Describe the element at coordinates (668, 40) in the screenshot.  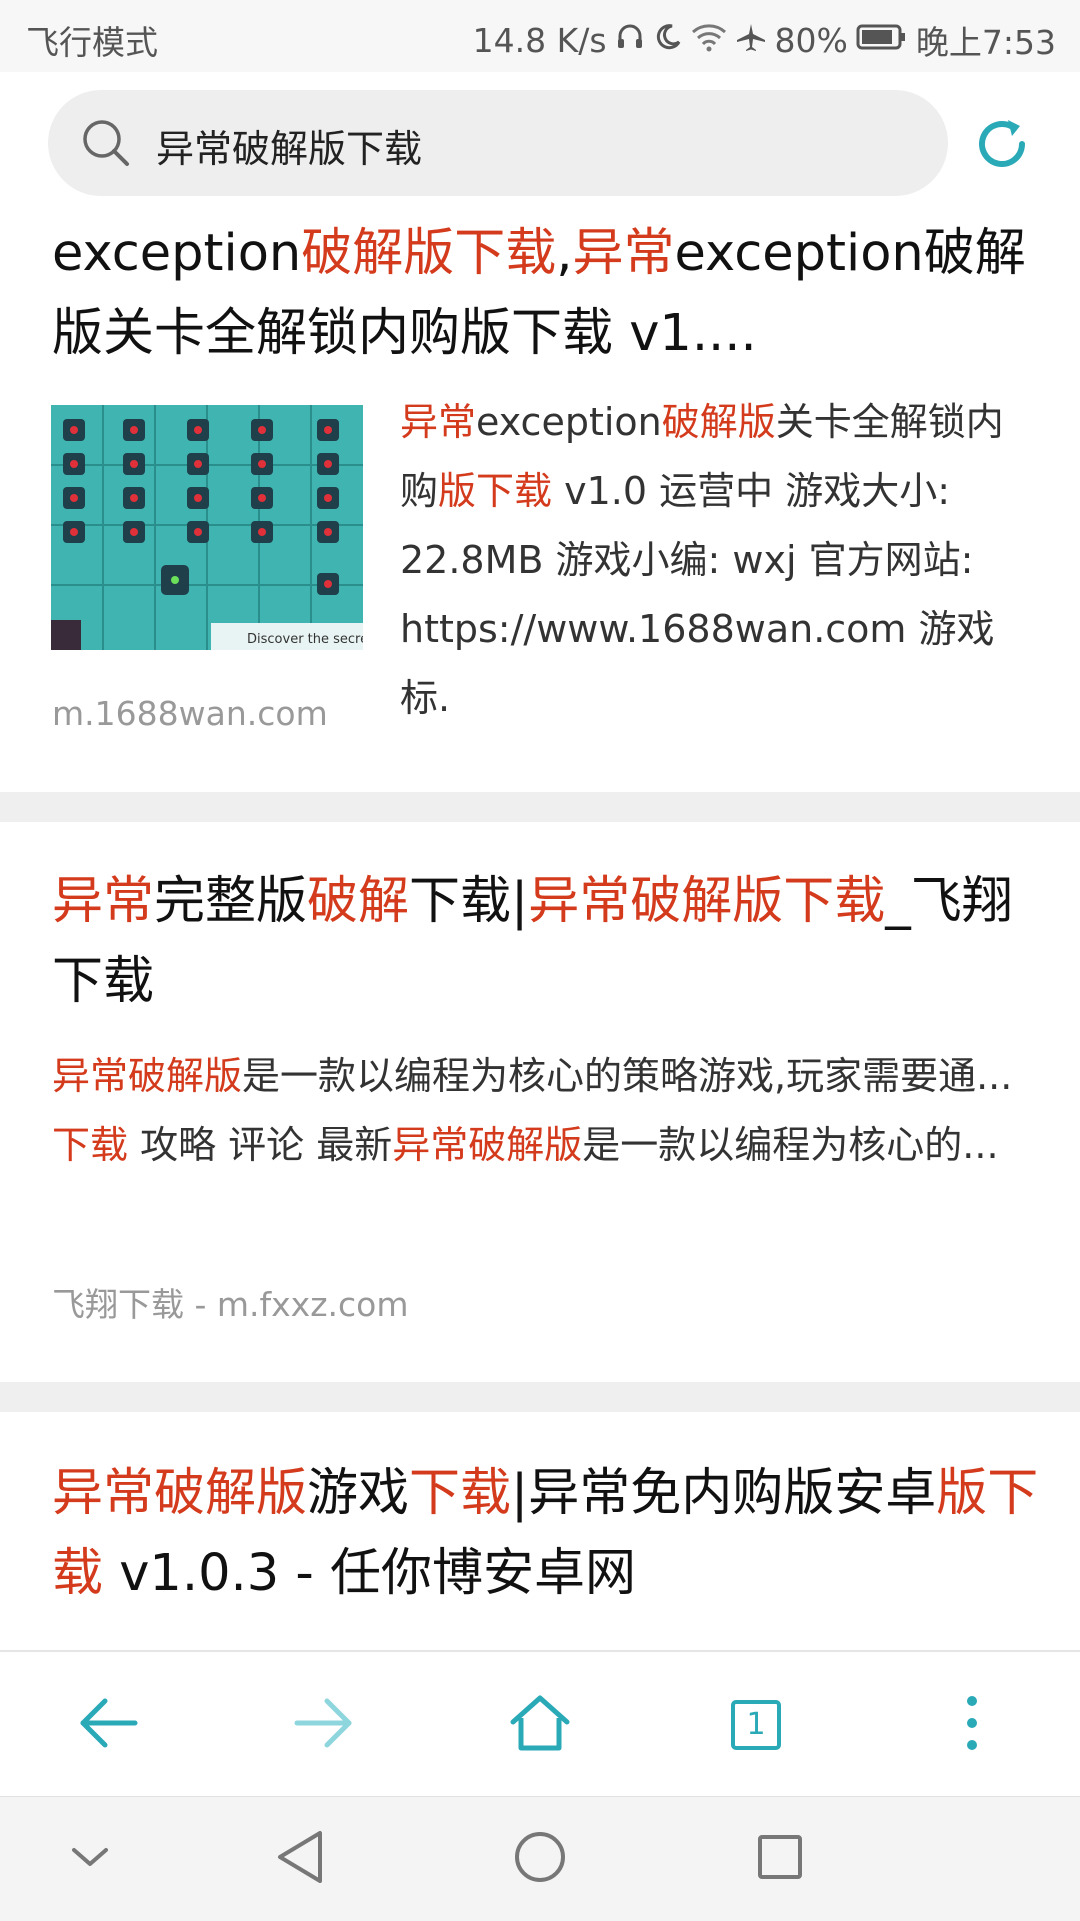
I see `moon-icon` at that location.